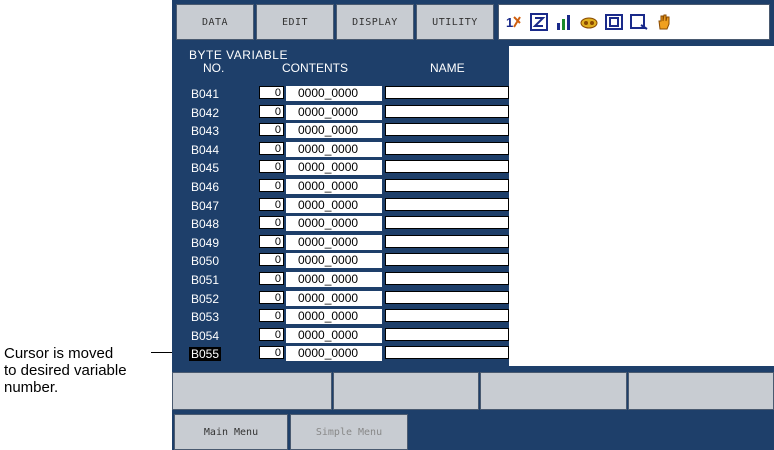 The width and height of the screenshot is (774, 450). I want to click on variable-row: B046 0 0000_0000, so click(347, 186).